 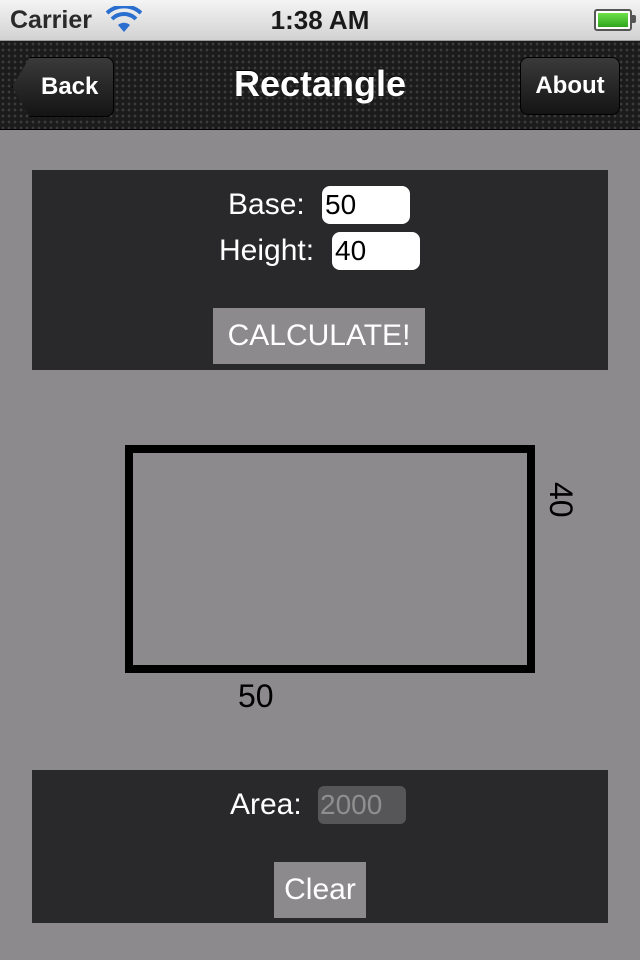 I want to click on status-bar: Carrier 1:38 AM, so click(x=320, y=20).